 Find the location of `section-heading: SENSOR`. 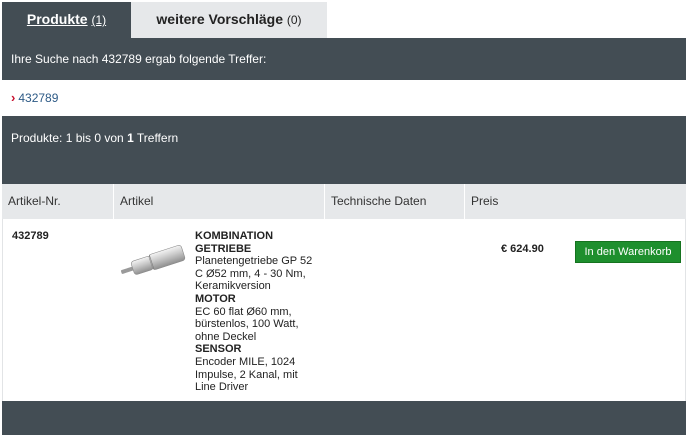

section-heading: SENSOR is located at coordinates (218, 349).